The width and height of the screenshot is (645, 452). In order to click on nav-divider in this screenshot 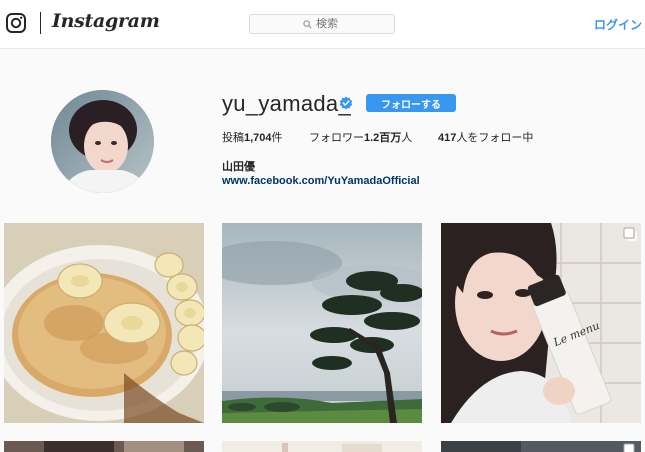, I will do `click(40, 23)`.